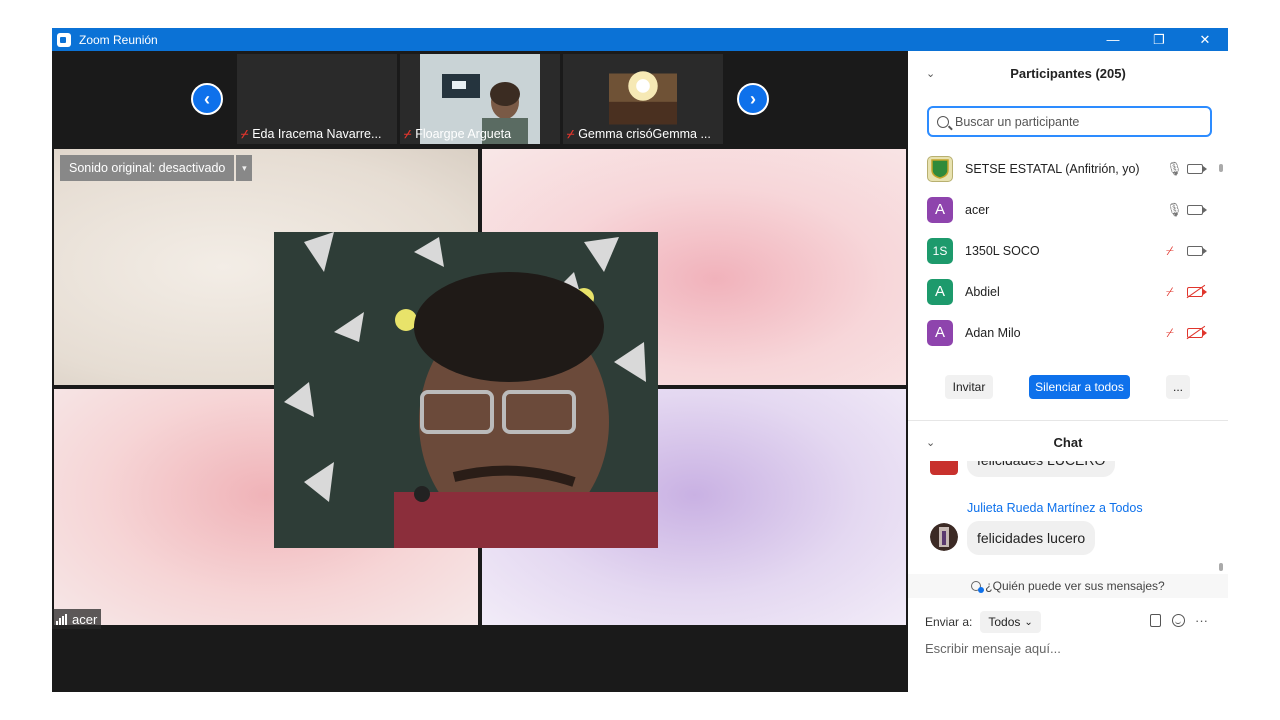 The width and height of the screenshot is (1280, 720). I want to click on speaker-name: acer, so click(85, 619).